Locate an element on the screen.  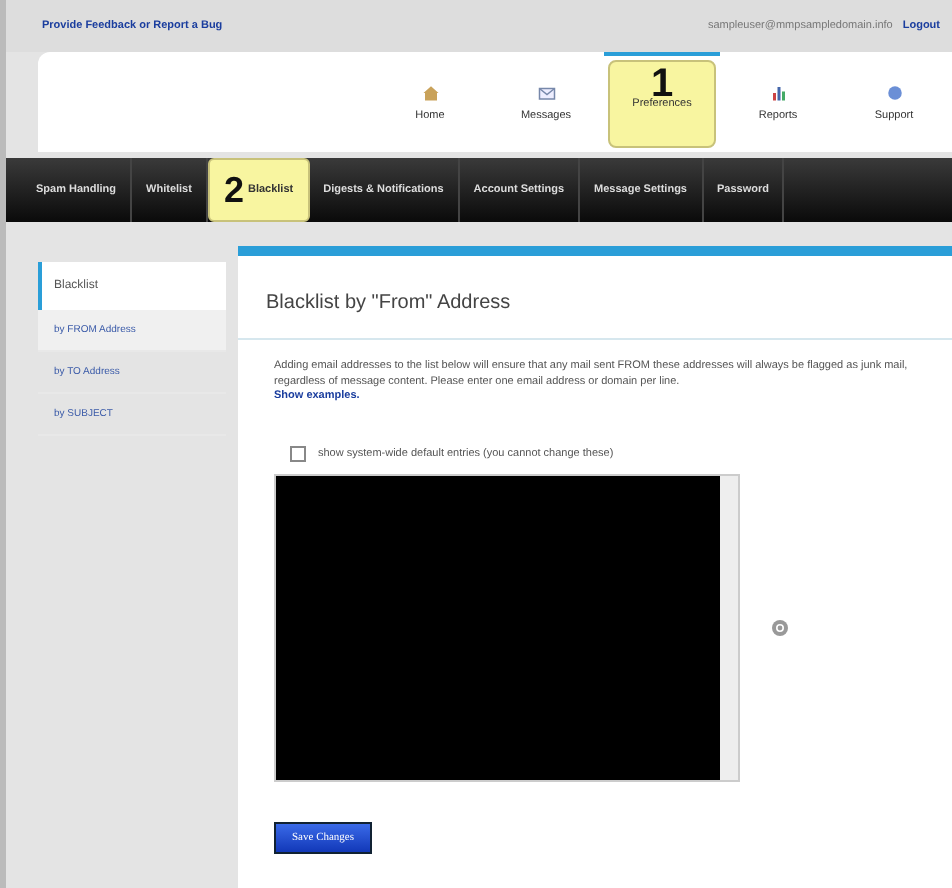
panel-title: Blacklist by "From" Address is located at coordinates (595, 298).